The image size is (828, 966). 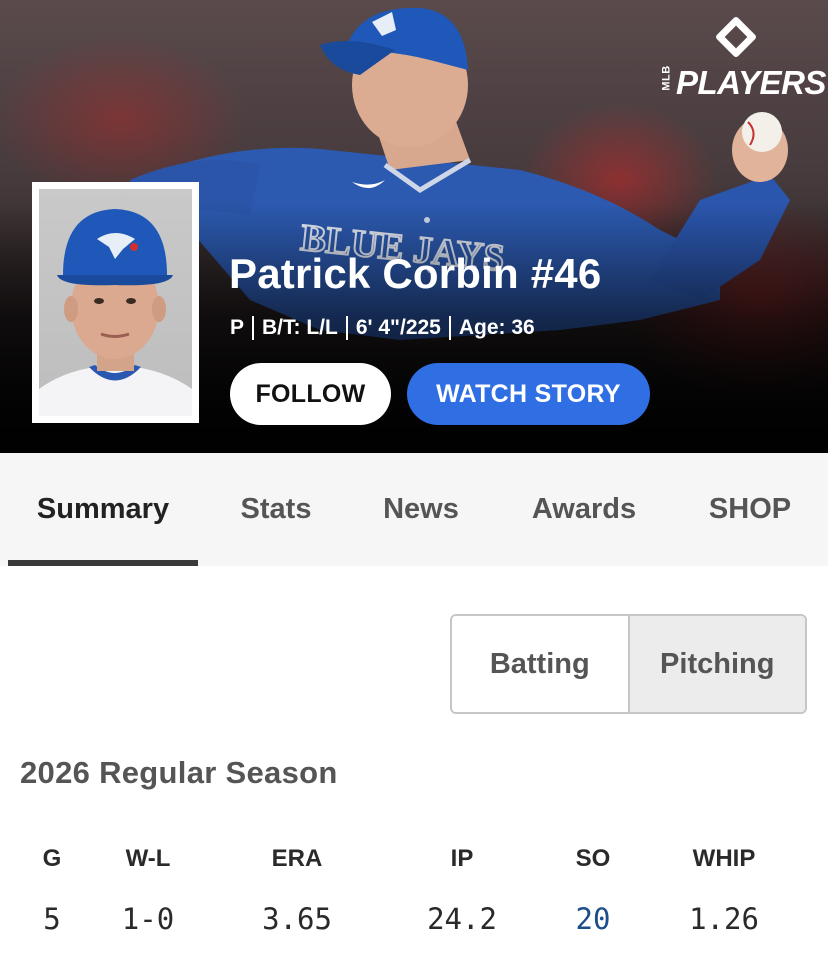 I want to click on stat-header-whip: WHIP, so click(x=724, y=858).